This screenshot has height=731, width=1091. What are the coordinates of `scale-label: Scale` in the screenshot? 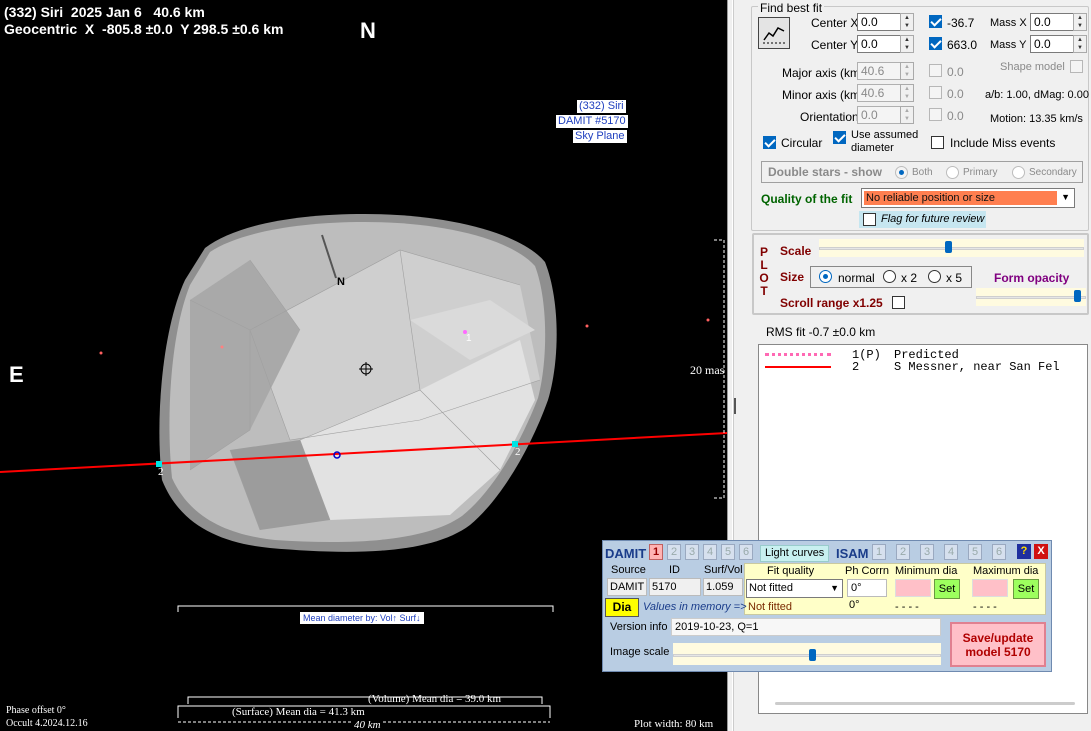 It's located at (796, 251).